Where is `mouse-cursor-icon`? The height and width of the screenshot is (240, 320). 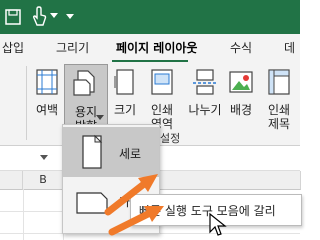
mouse-cursor-icon is located at coordinates (218, 224).